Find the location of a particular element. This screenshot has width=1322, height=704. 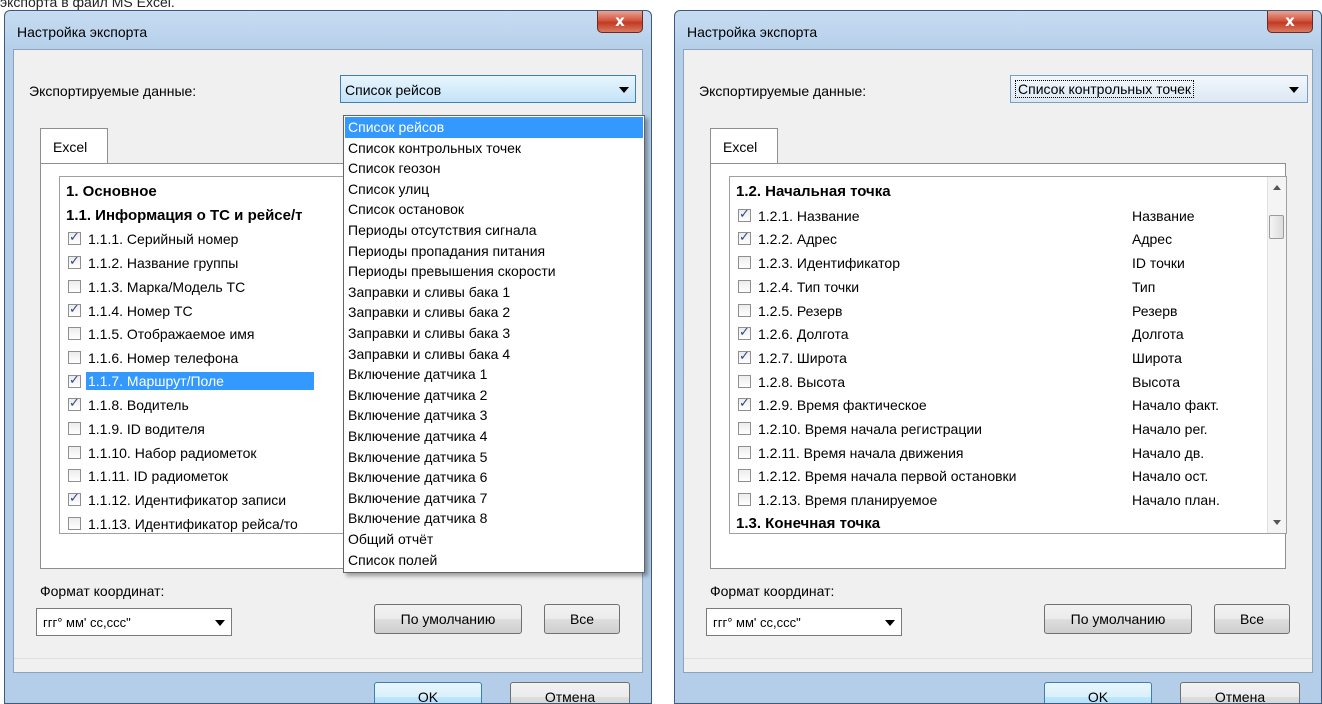

dropdown-option-label: Включение датчика 2 is located at coordinates (418, 394).